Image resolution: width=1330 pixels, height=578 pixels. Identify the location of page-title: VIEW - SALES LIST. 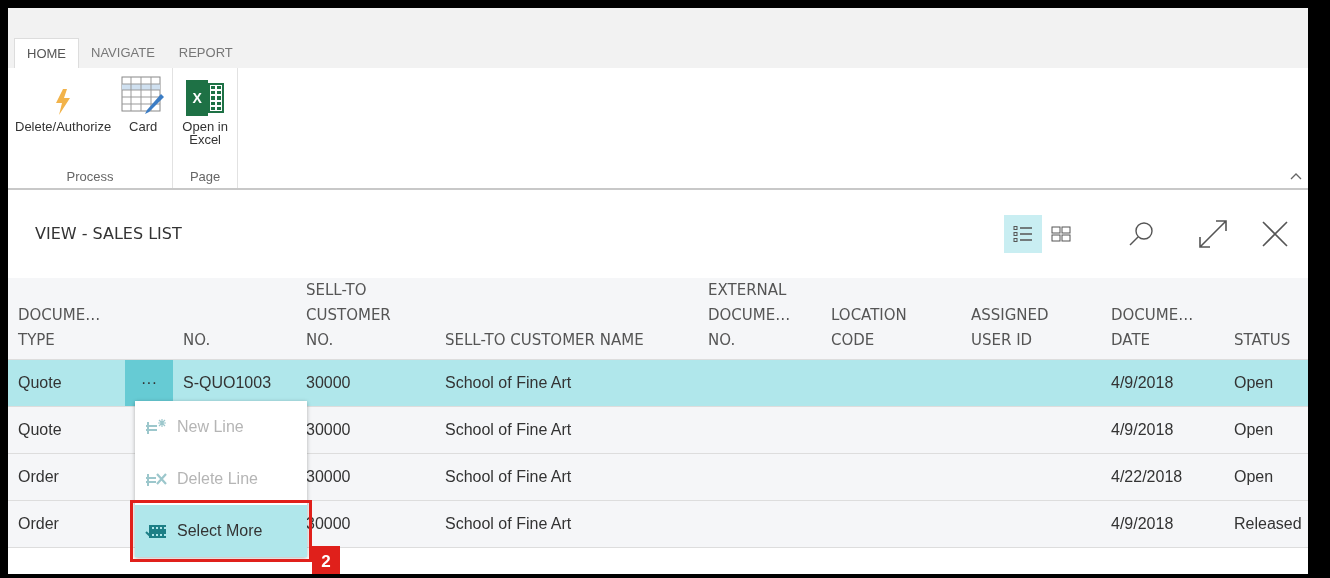
(108, 234).